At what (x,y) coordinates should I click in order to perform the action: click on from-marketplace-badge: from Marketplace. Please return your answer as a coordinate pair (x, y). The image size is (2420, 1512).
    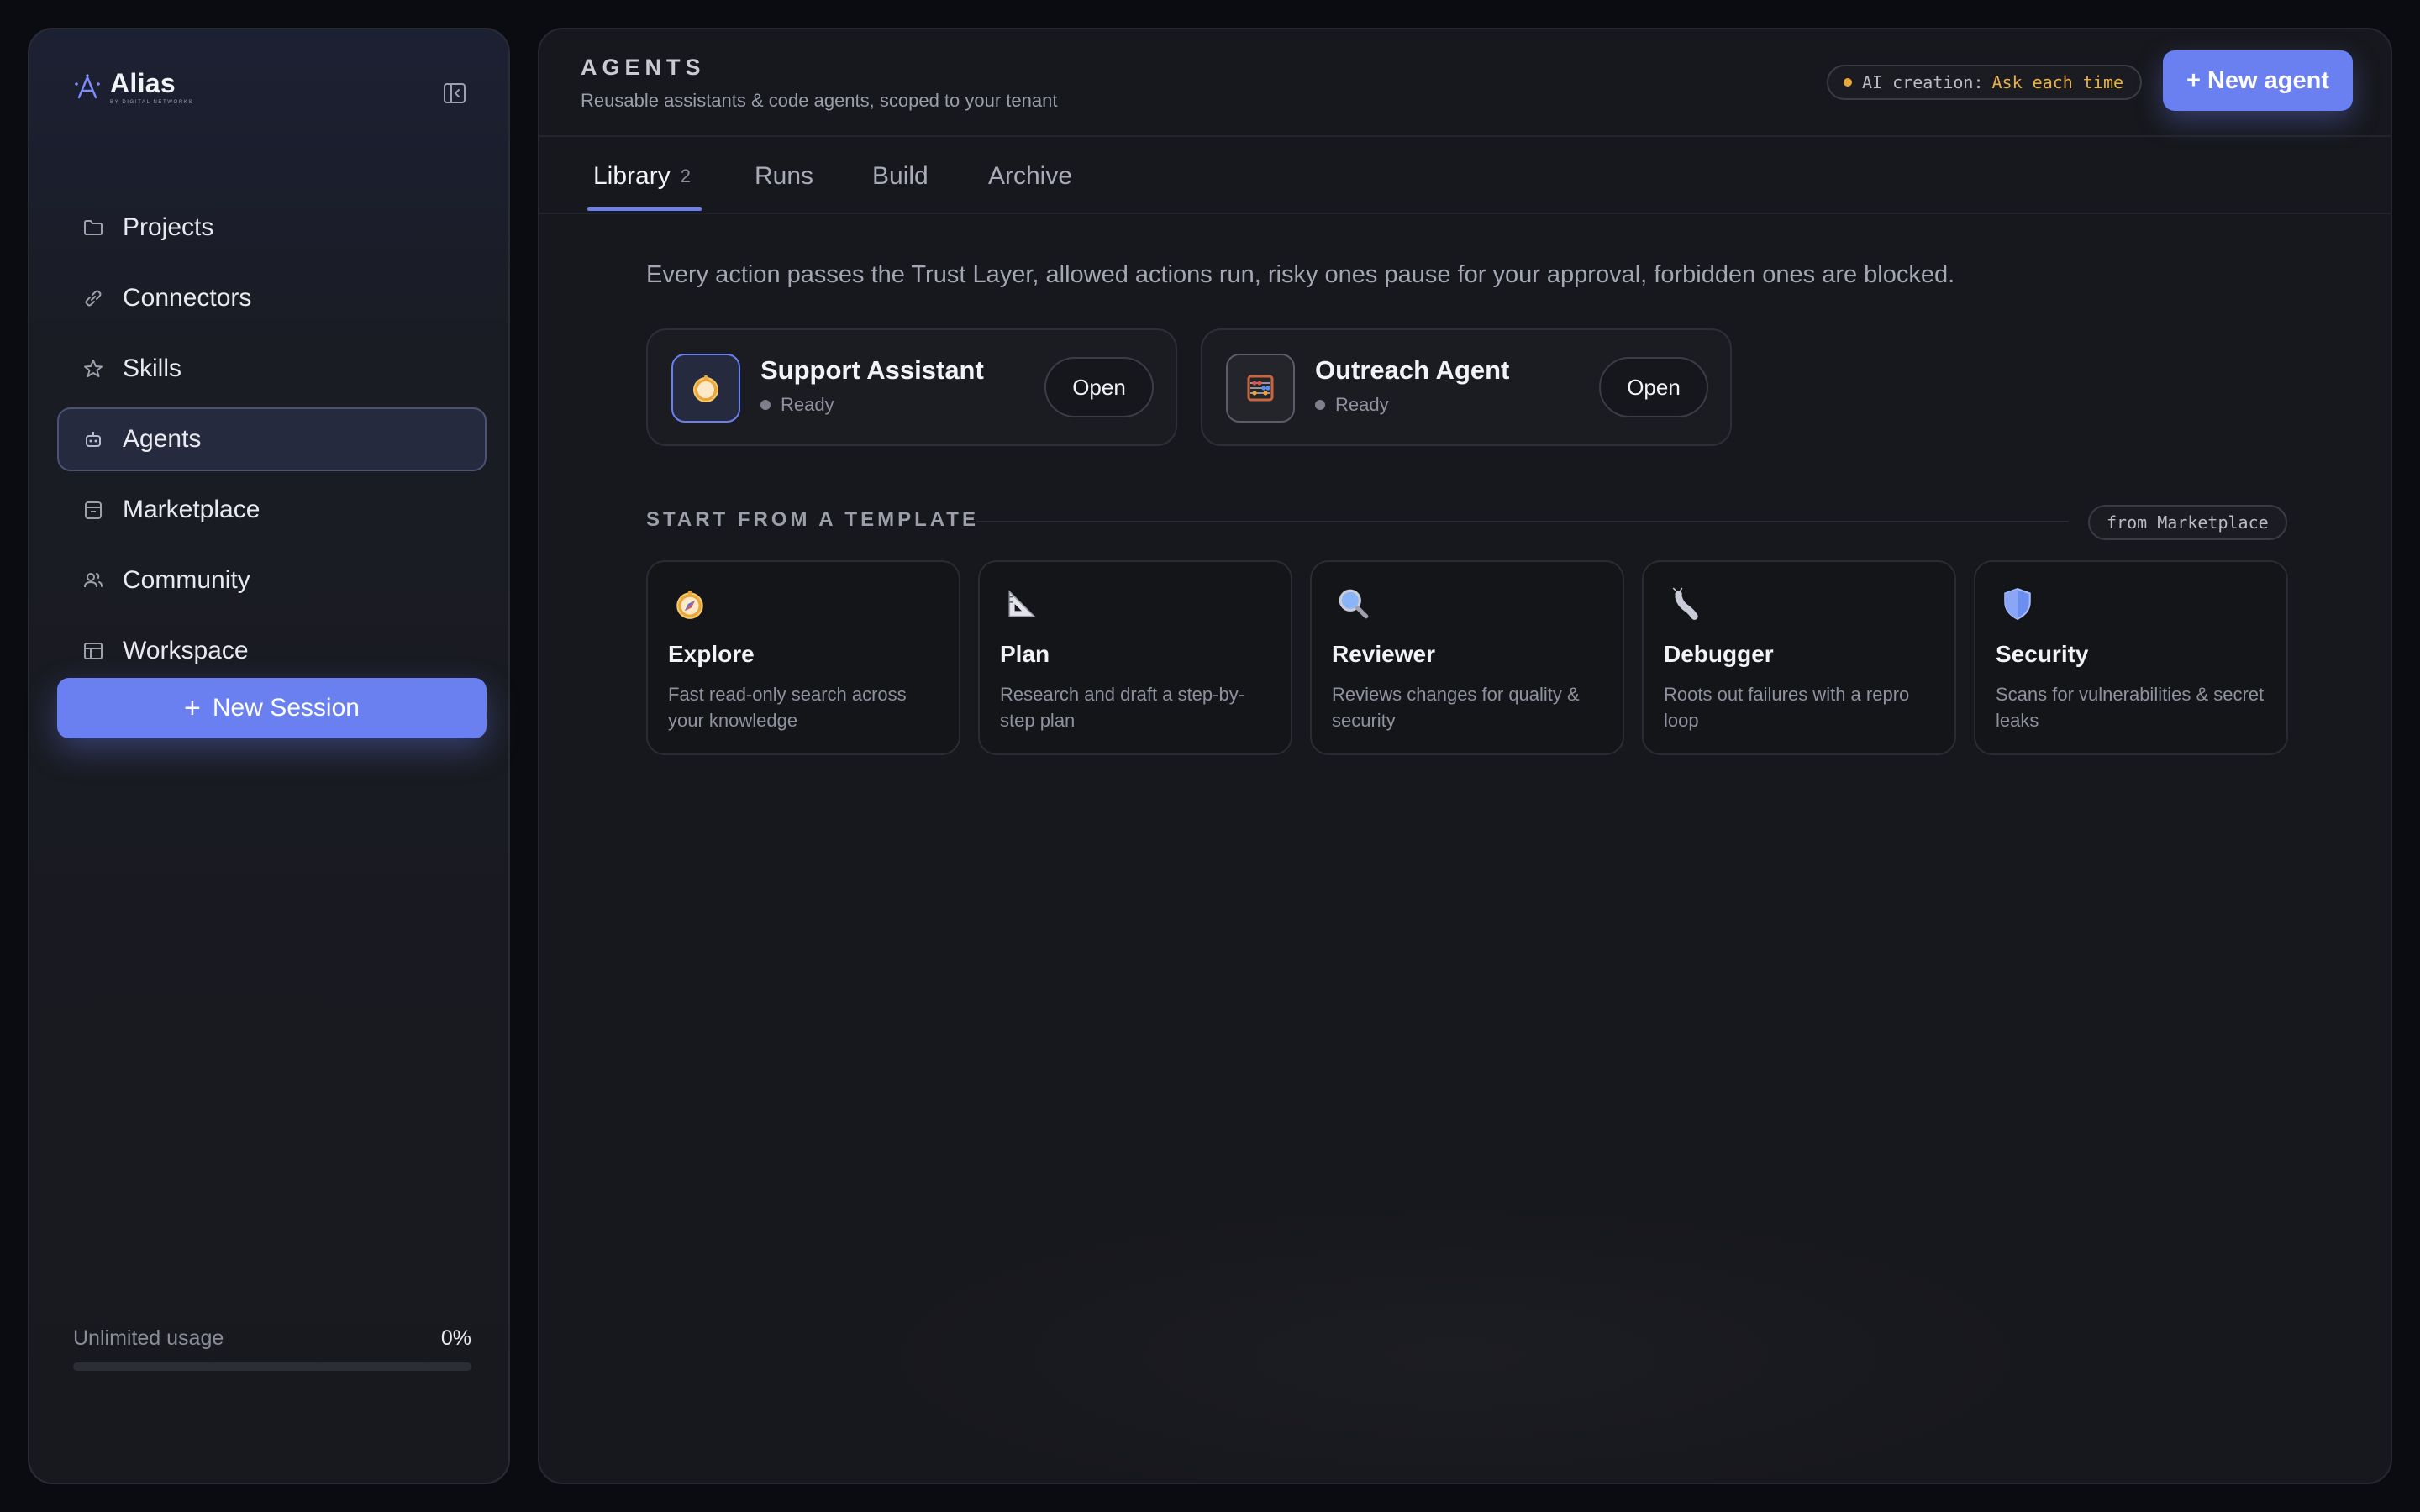
    Looking at the image, I should click on (2187, 522).